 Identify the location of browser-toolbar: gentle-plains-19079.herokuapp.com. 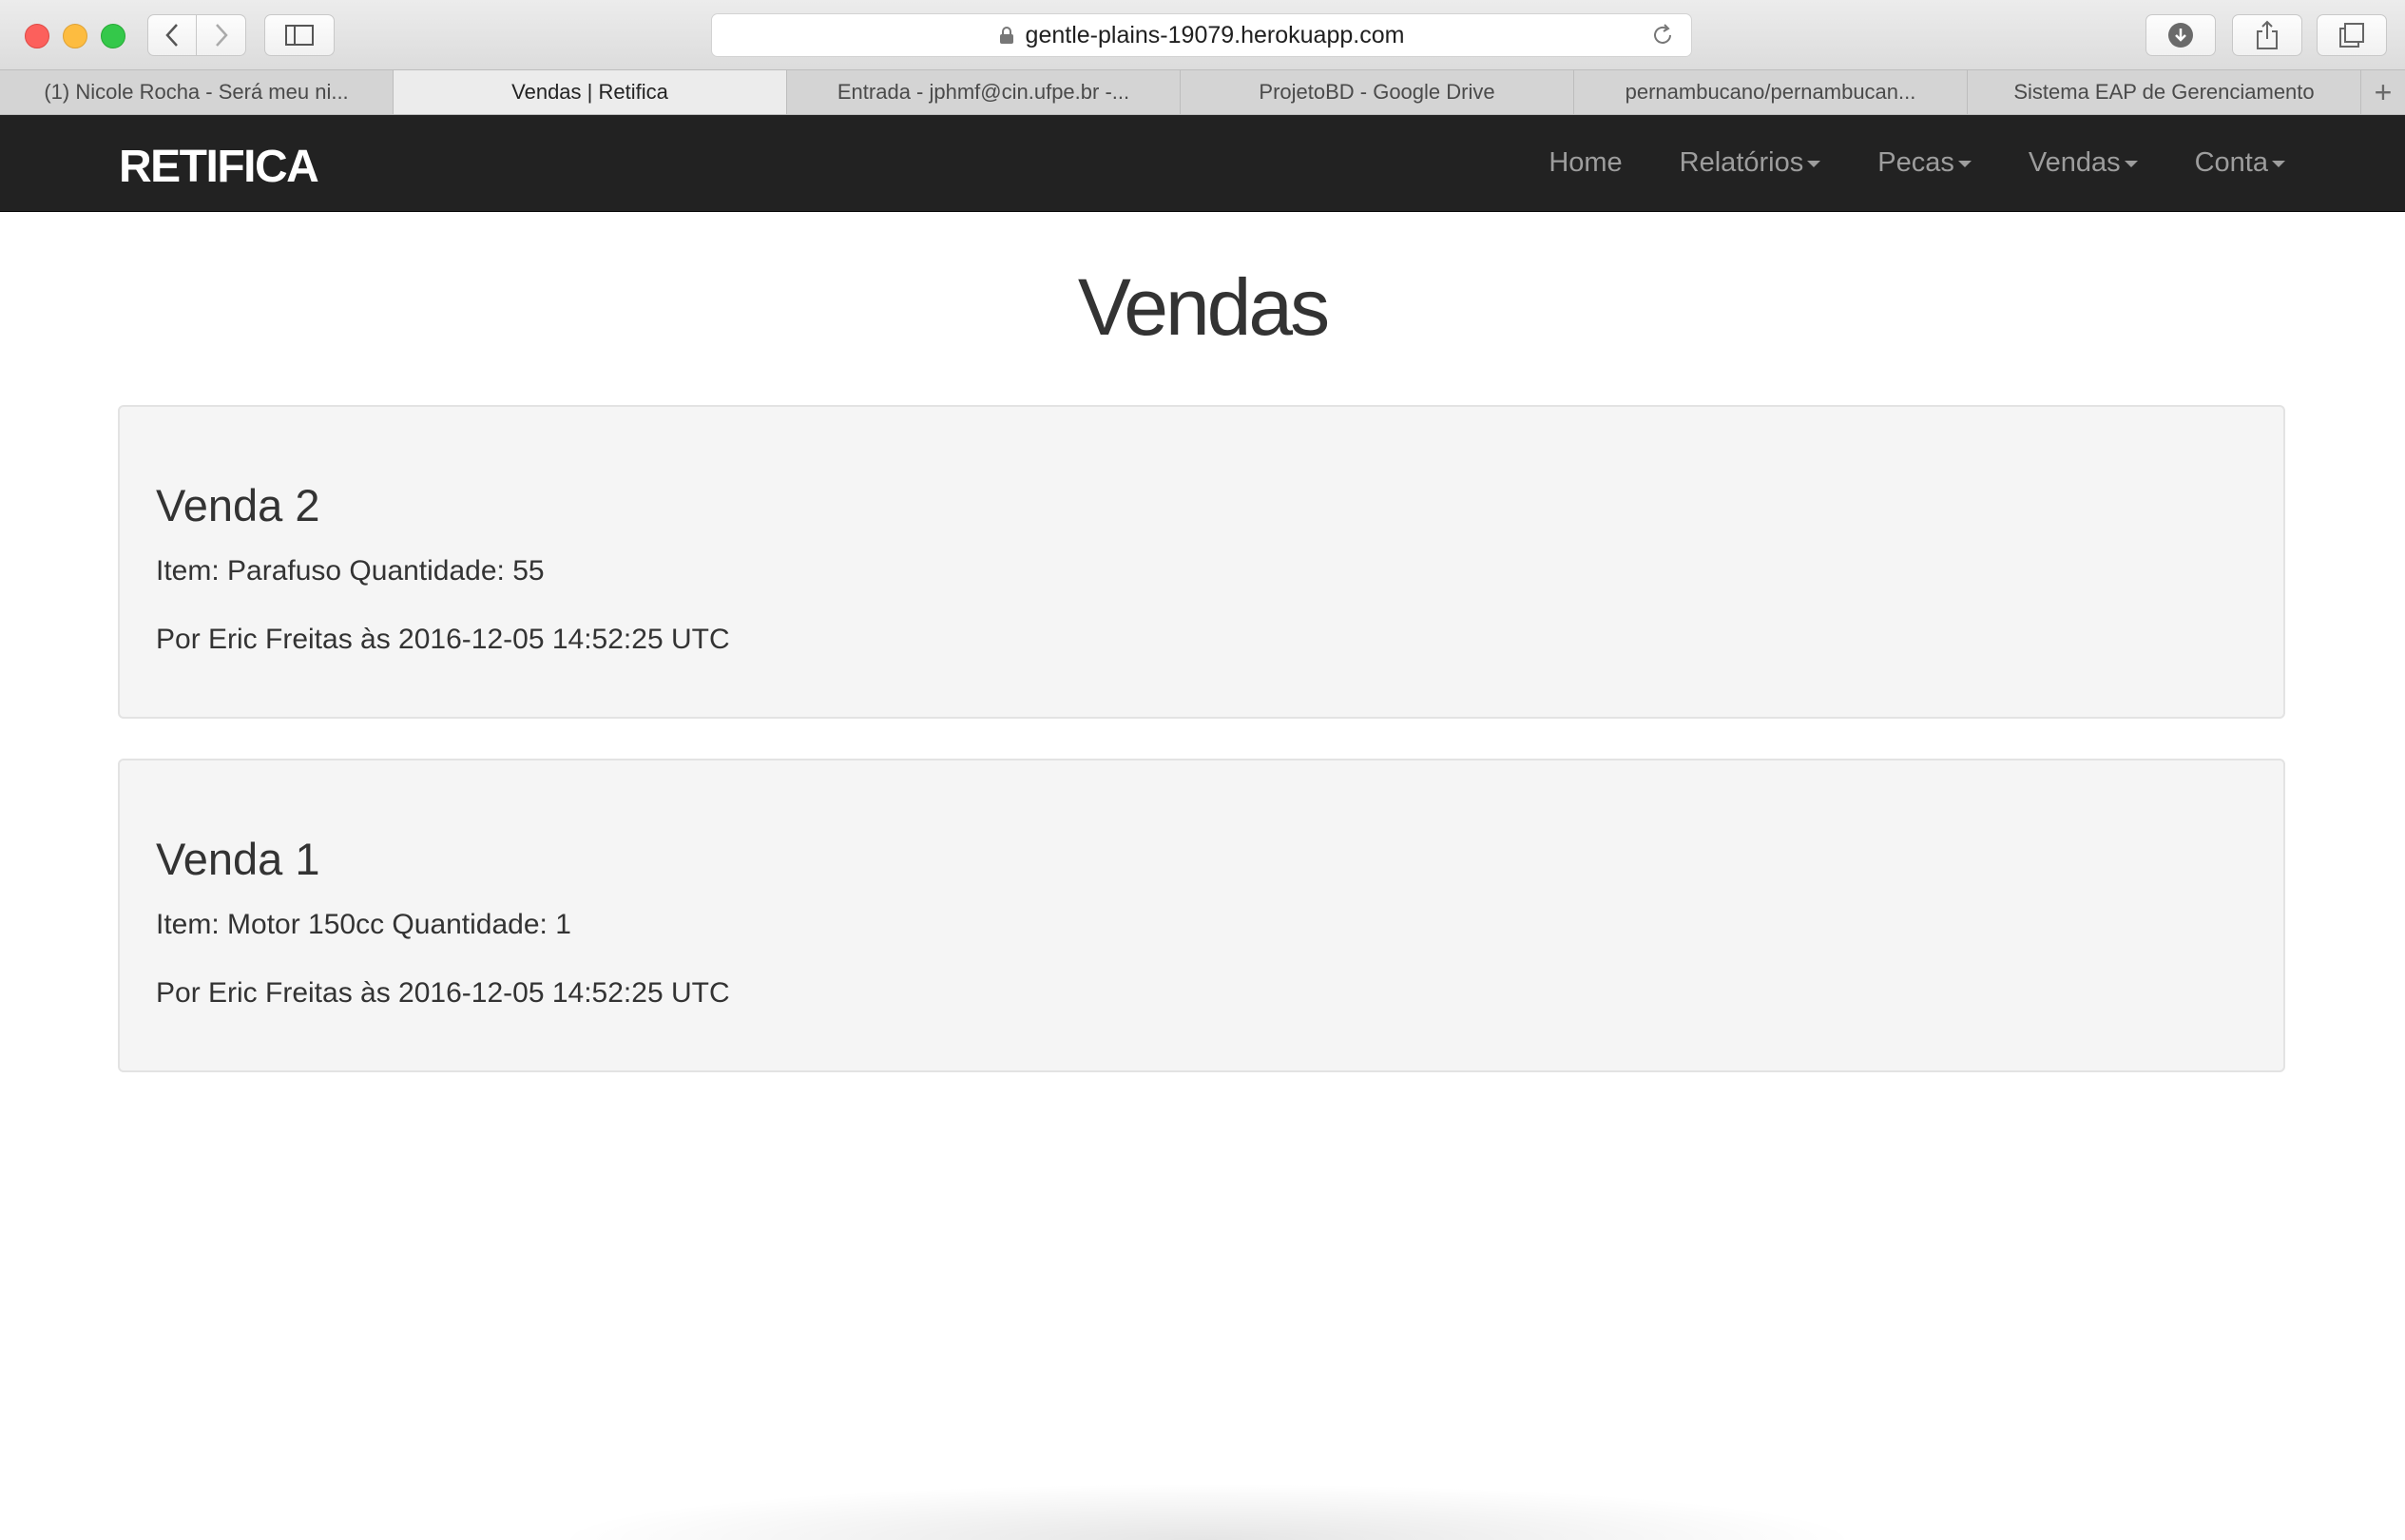
(1202, 34).